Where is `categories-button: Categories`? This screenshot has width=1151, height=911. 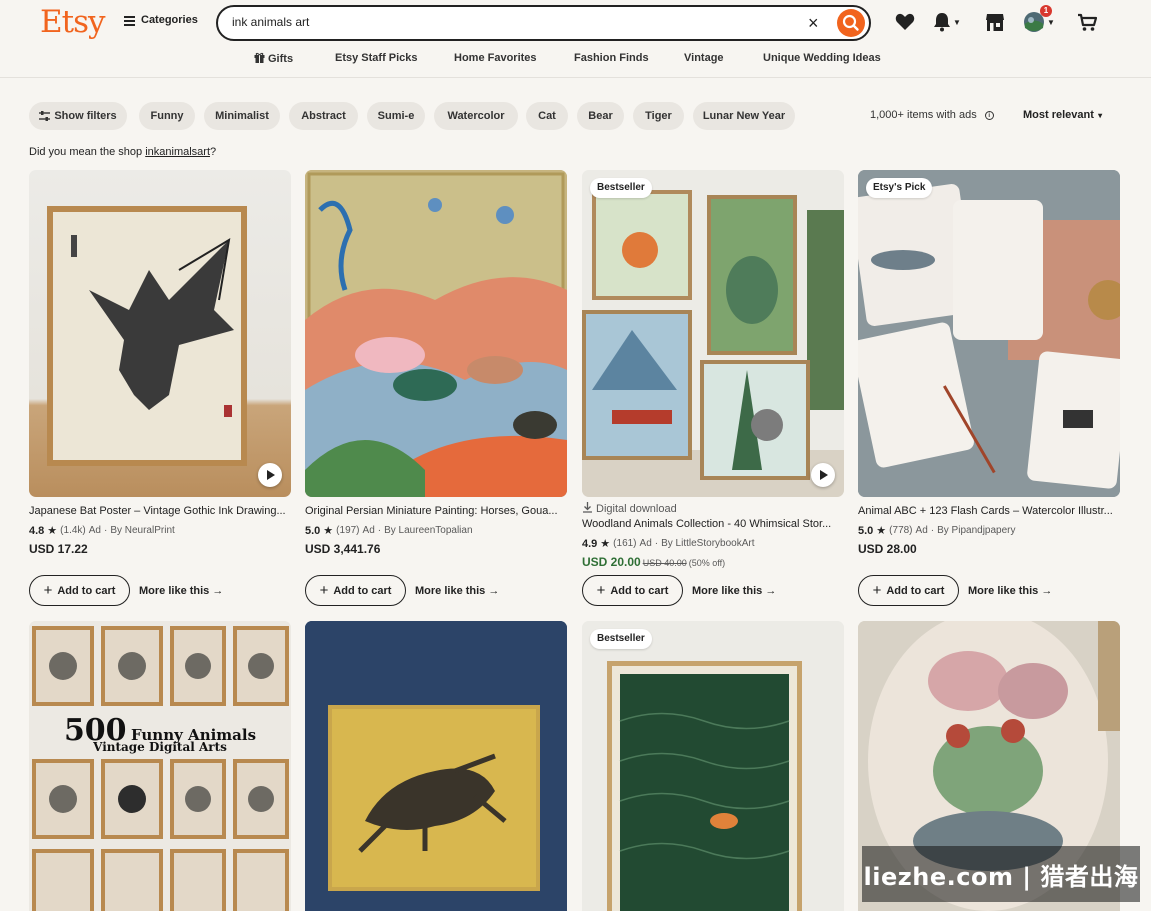
categories-button: Categories is located at coordinates (161, 20).